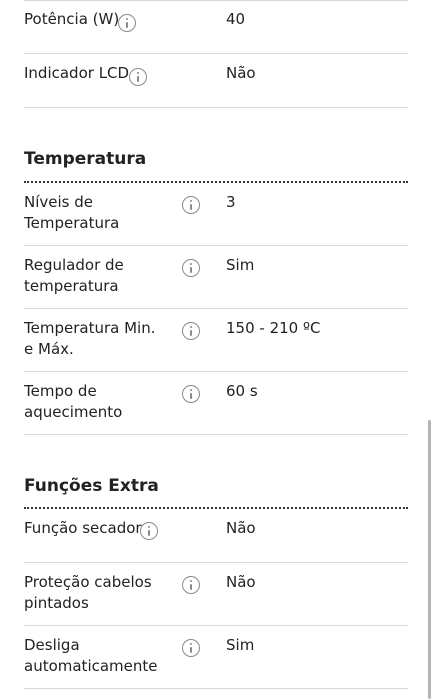 The height and width of the screenshot is (699, 432). I want to click on spec-row-temp-regulator: Regulador de temperatura Sim, so click(216, 277).